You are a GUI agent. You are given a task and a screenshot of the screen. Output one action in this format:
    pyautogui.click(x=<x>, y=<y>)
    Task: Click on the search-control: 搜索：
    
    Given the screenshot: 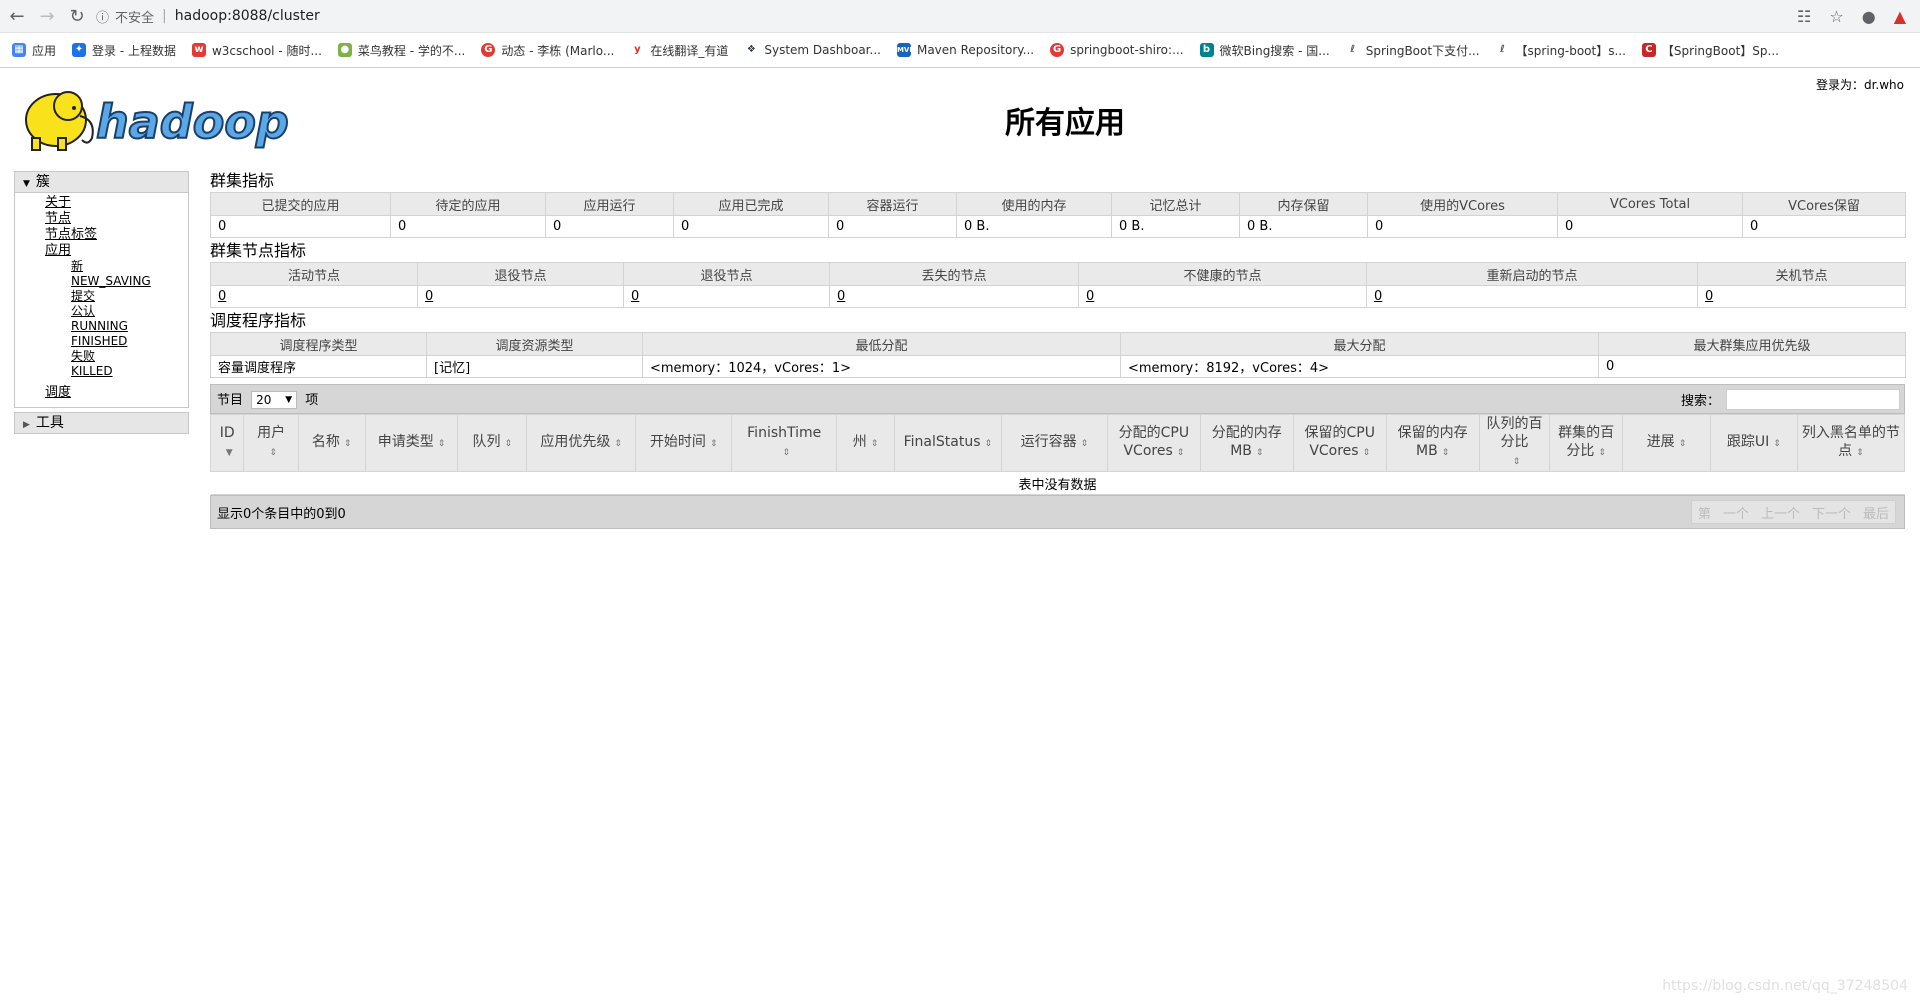 What is the action you would take?
    pyautogui.click(x=1790, y=399)
    